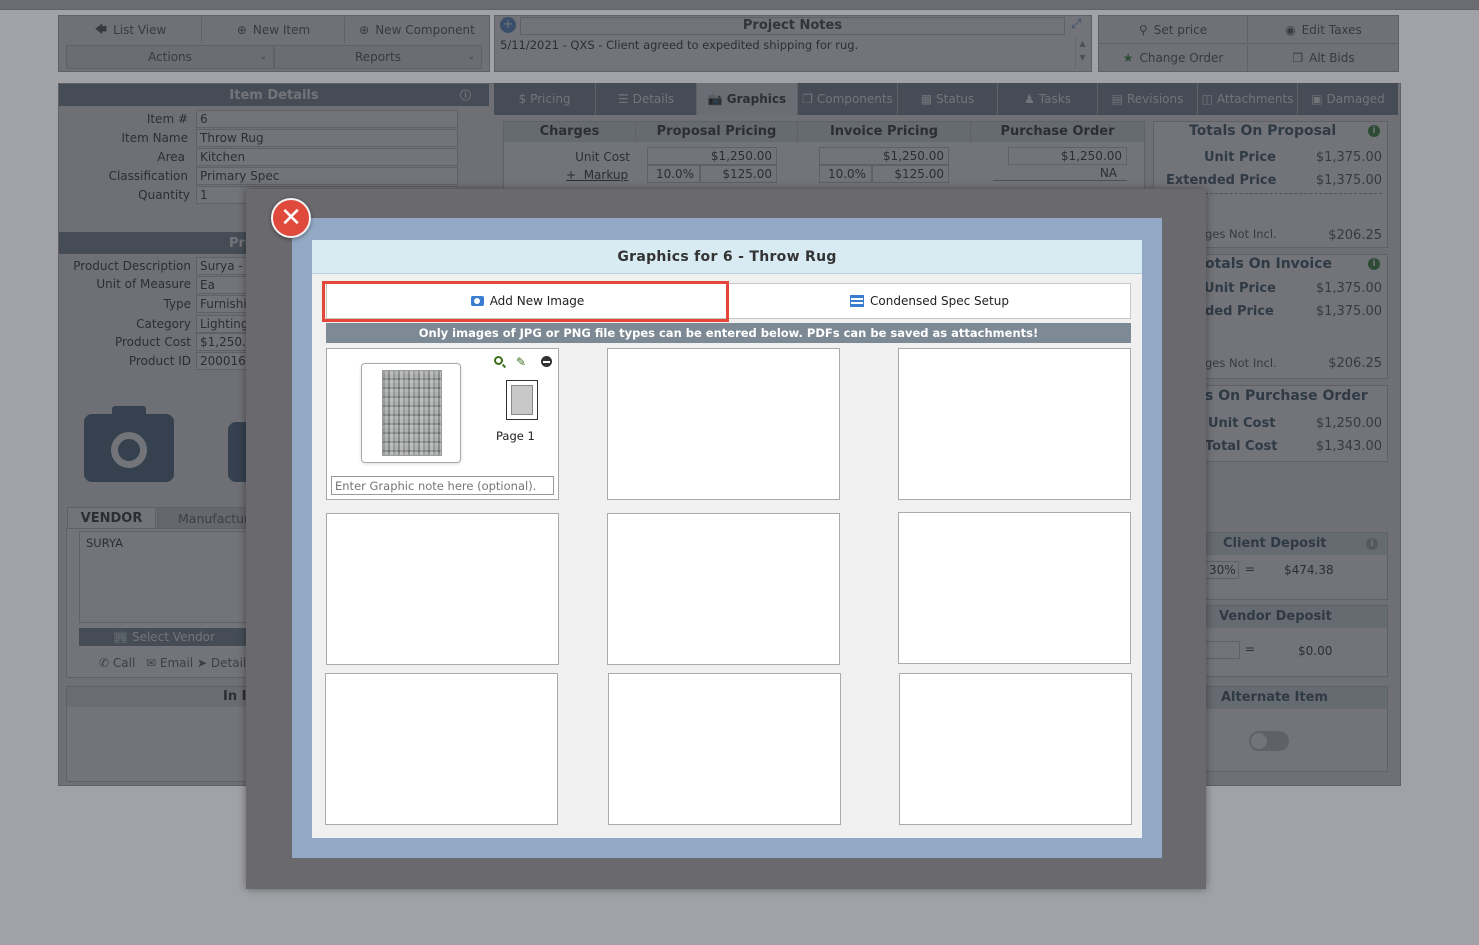  I want to click on close-icon: ✕, so click(291, 218).